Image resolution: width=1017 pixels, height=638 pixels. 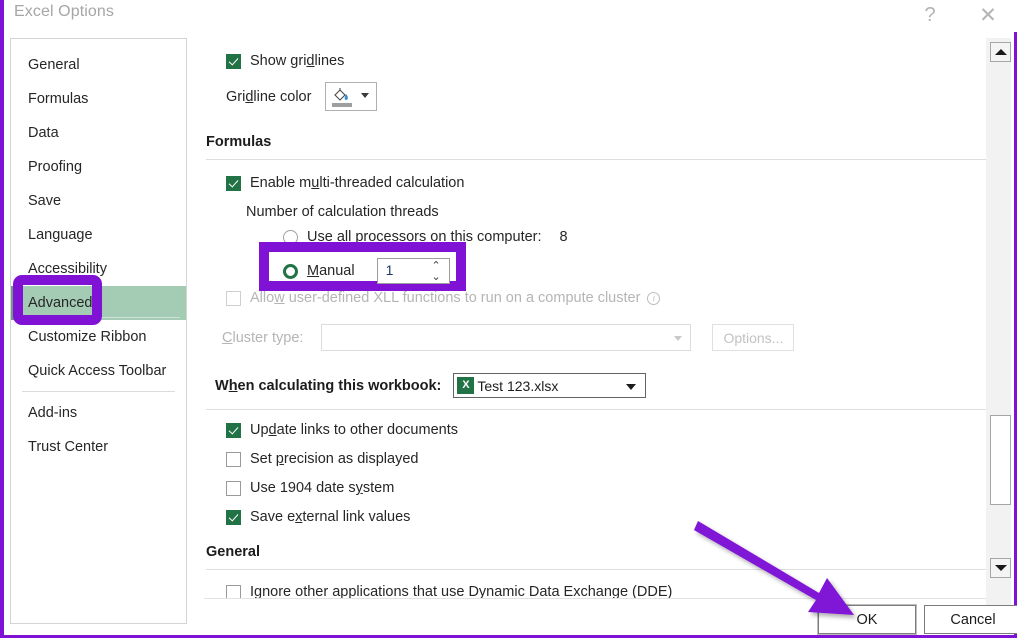 What do you see at coordinates (518, 385) in the screenshot?
I see `workbook-name: Test 123.xlsx` at bounding box center [518, 385].